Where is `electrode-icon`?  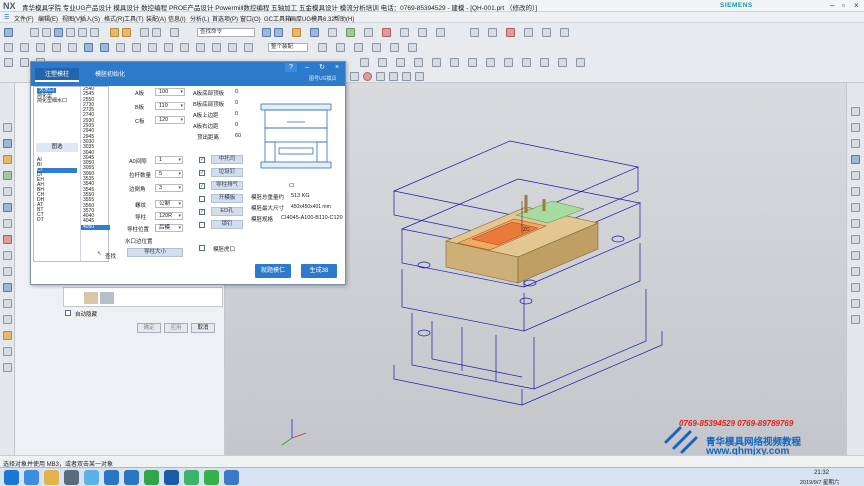 electrode-icon is located at coordinates (562, 62).